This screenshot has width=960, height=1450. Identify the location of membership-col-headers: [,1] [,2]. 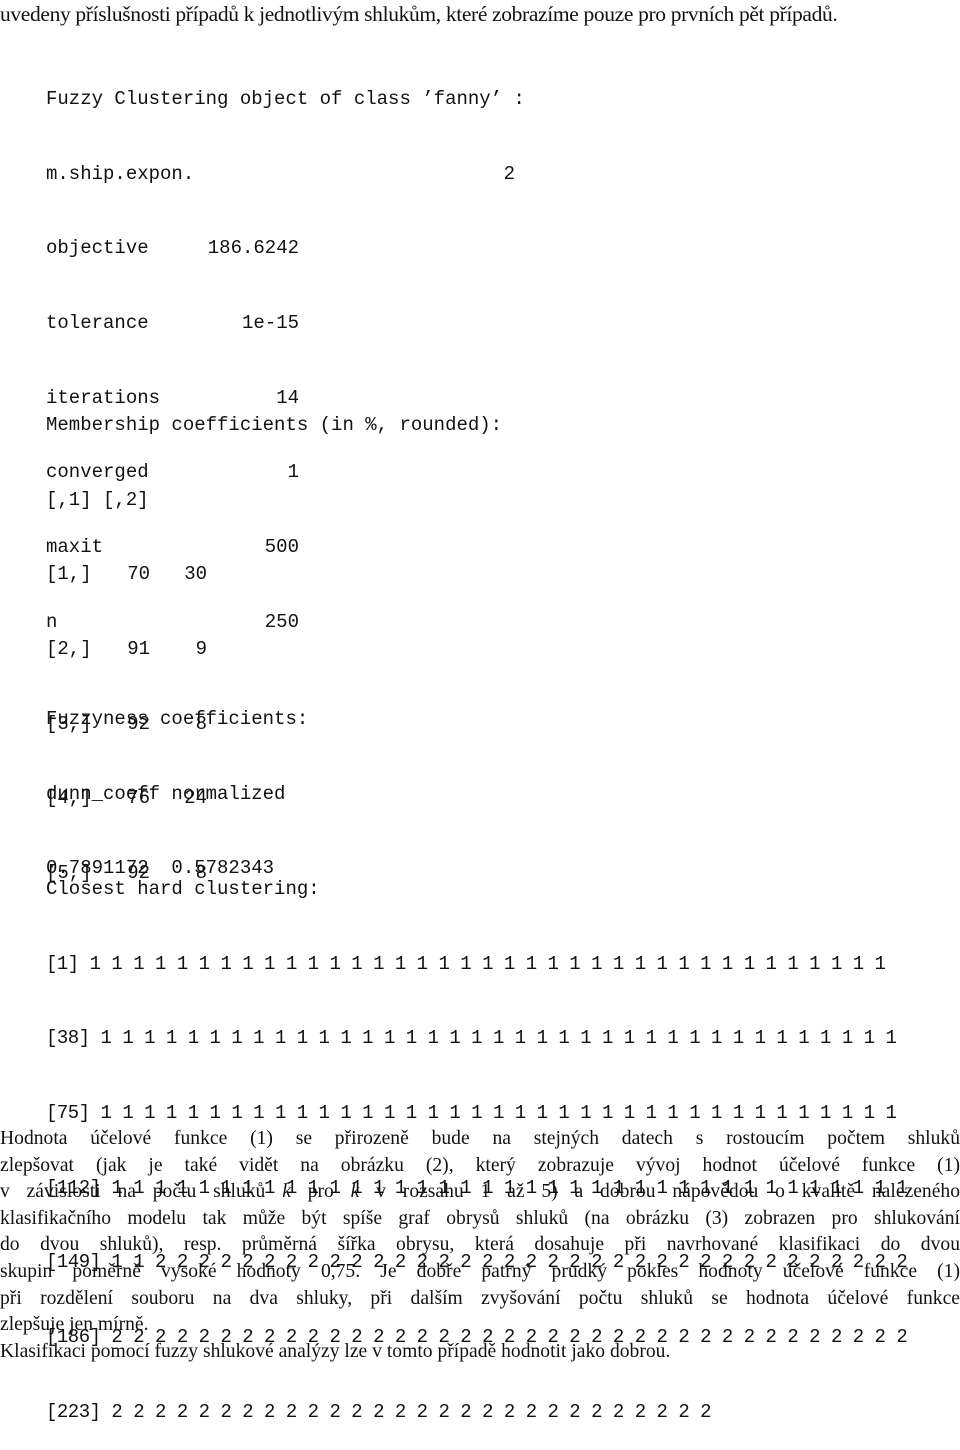
(274, 500).